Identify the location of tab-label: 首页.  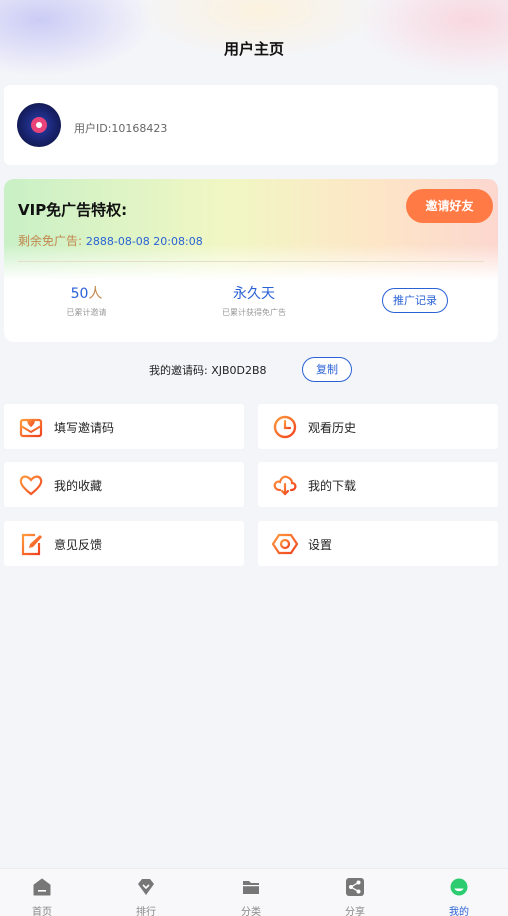
(42, 911).